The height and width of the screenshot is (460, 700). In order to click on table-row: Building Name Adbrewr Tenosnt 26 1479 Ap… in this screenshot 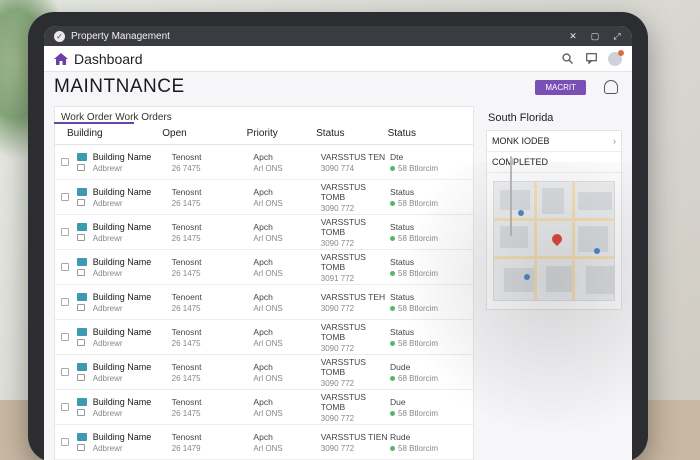, I will do `click(264, 442)`.